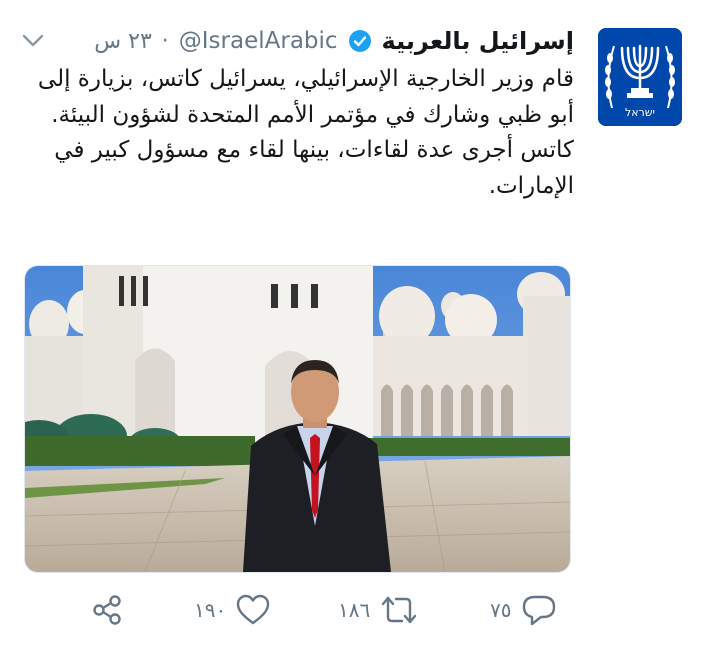  Describe the element at coordinates (123, 41) in the screenshot. I see `tweet-timestamp: ٢٣ س` at that location.